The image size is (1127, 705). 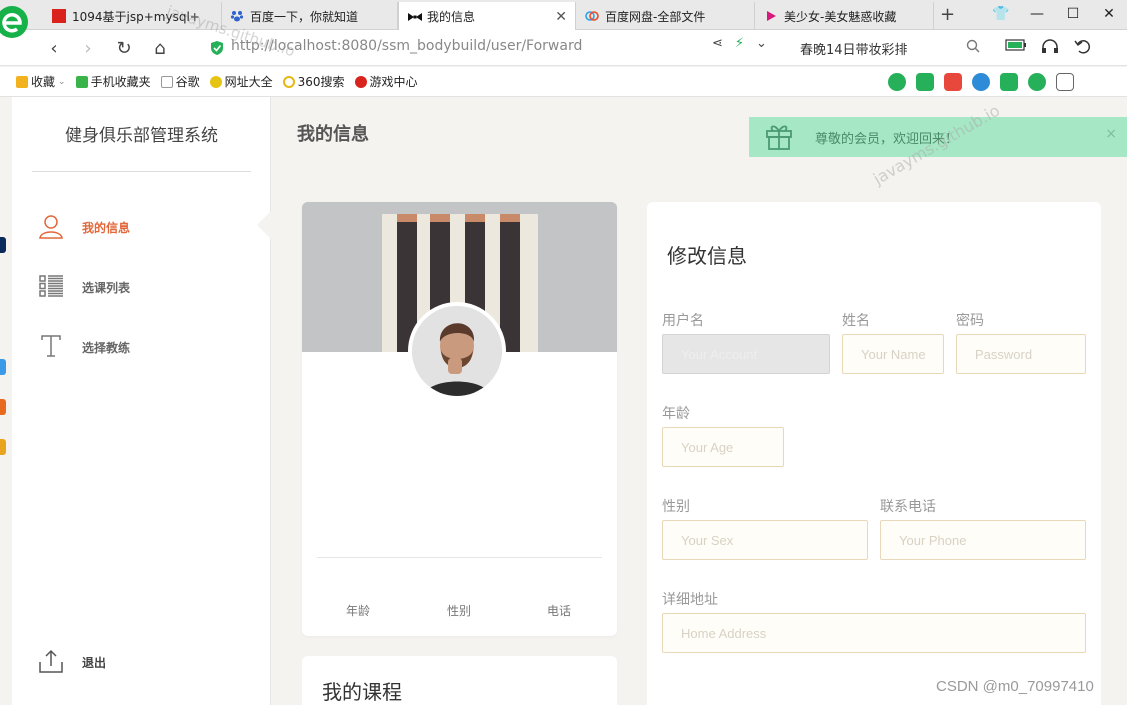 I want to click on maximize-icon: ☐, so click(x=1073, y=14).